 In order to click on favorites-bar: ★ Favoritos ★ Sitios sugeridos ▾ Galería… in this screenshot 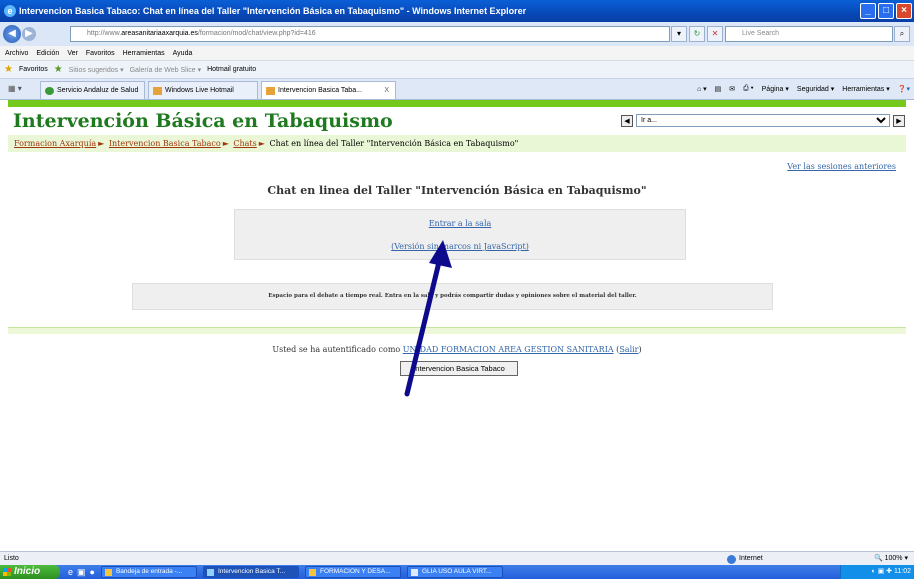, I will do `click(457, 70)`.